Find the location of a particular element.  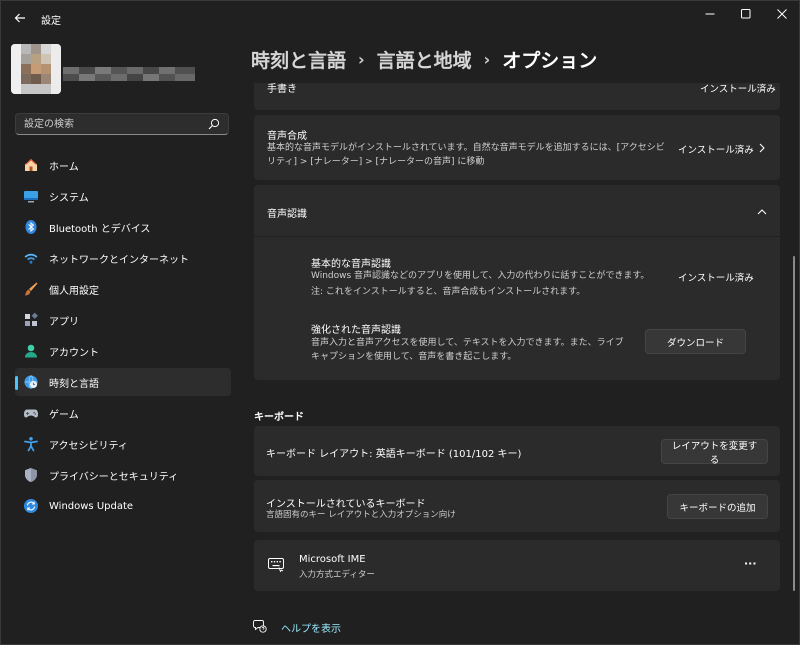

enhanced-recognition-desc-1: 音声入力と音声アクセスを使用して、テキストを入力できます。また、ライブ is located at coordinates (467, 343).